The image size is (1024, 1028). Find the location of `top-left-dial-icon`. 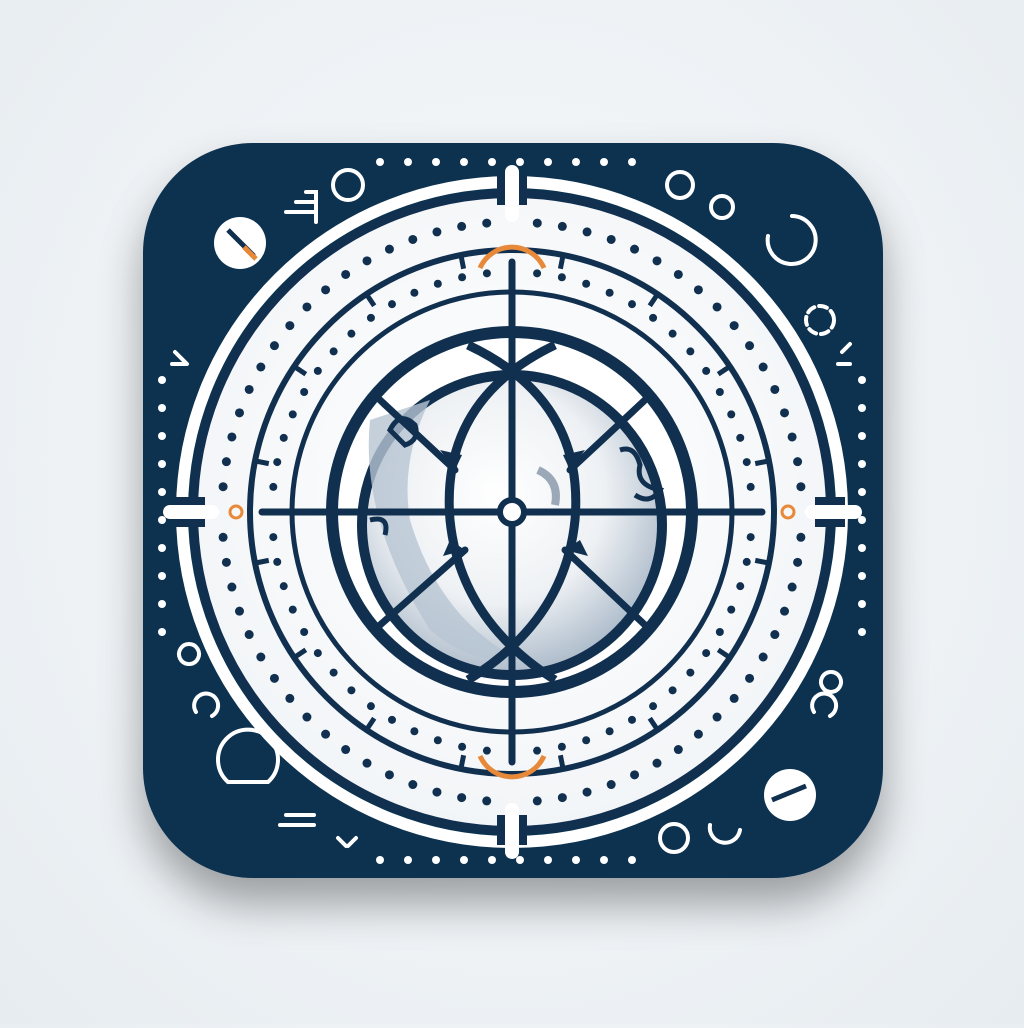

top-left-dial-icon is located at coordinates (240, 243).